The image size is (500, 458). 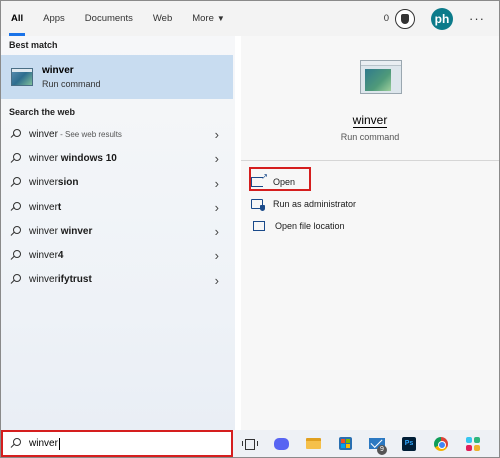 I want to click on photoshop-icon: Ps, so click(x=409, y=443).